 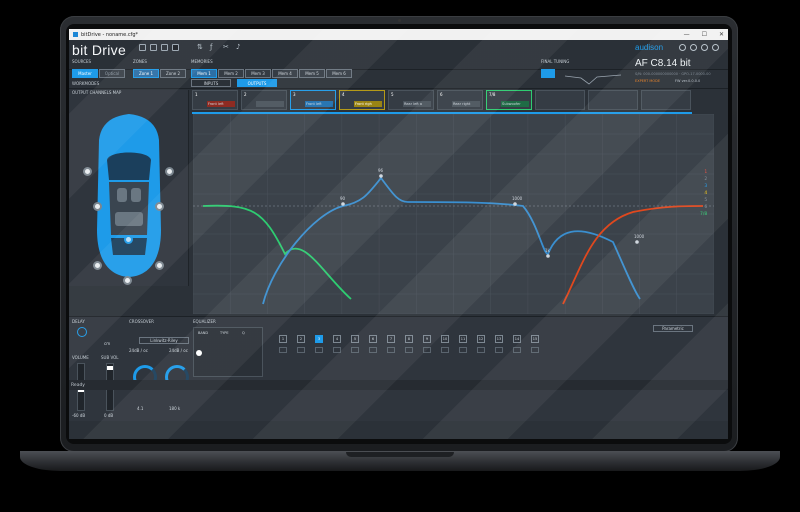 What do you see at coordinates (200, 47) in the screenshot?
I see `routing-icon: ⇅` at bounding box center [200, 47].